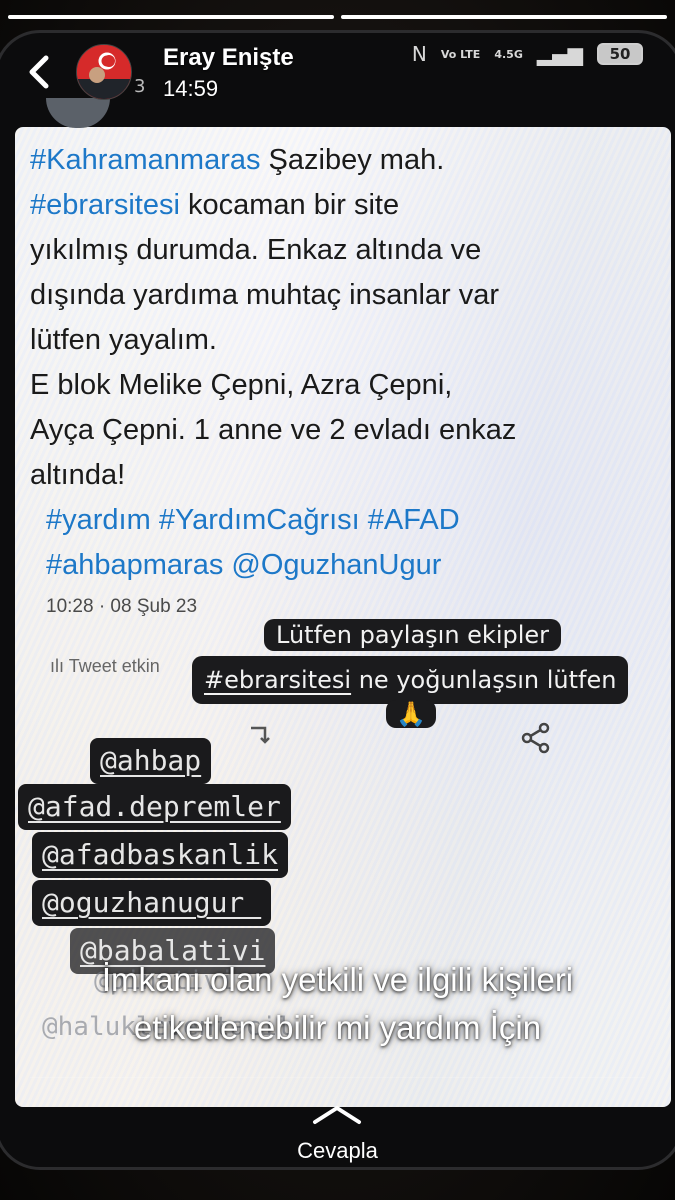 This screenshot has width=675, height=1200. Describe the element at coordinates (228, 58) in the screenshot. I see `story-username: Eray Enişte` at that location.